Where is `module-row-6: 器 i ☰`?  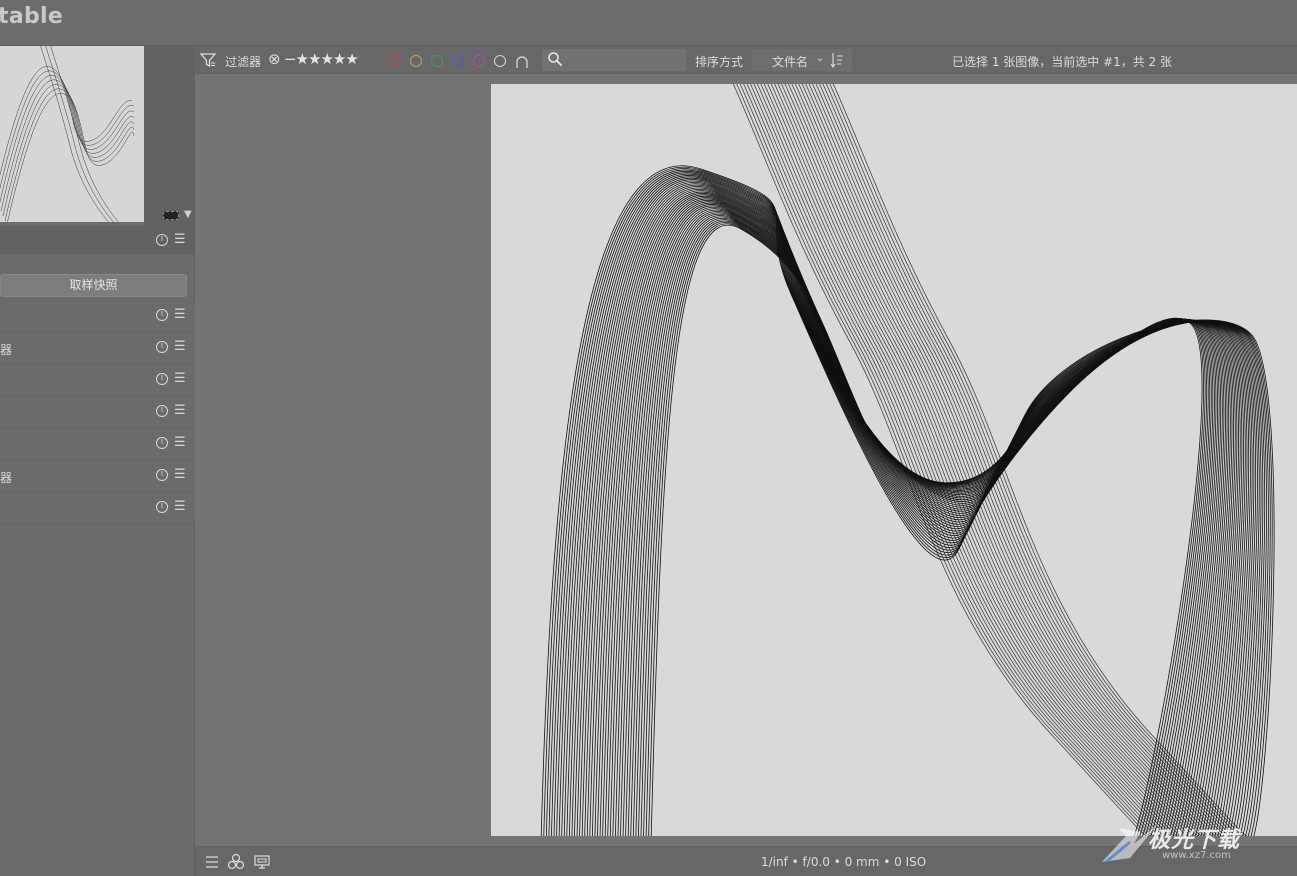
module-row-6: 器 i ☰ is located at coordinates (97, 477).